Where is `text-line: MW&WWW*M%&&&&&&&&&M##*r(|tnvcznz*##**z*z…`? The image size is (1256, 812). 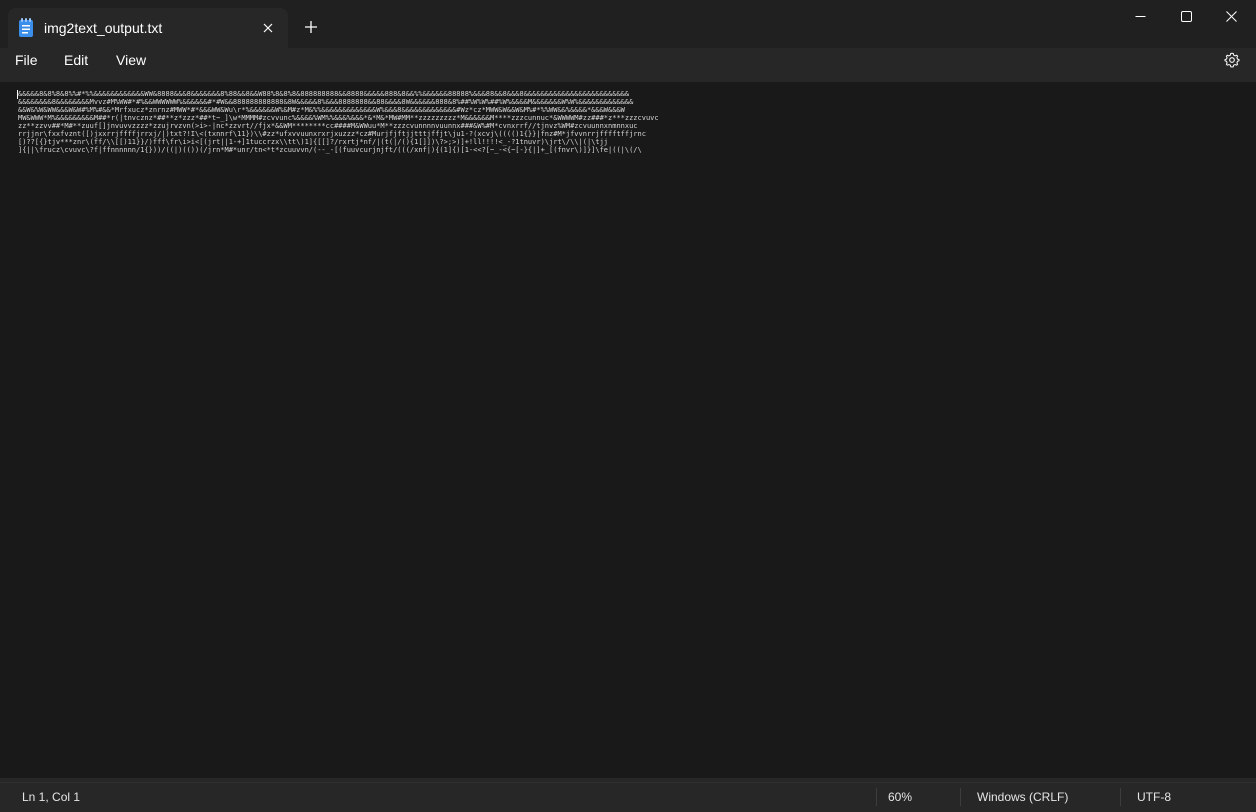
text-line: MW&WWW*M%&&&&&&&&&M##*r(|tnvcznz*##**z*z… is located at coordinates (338, 118).